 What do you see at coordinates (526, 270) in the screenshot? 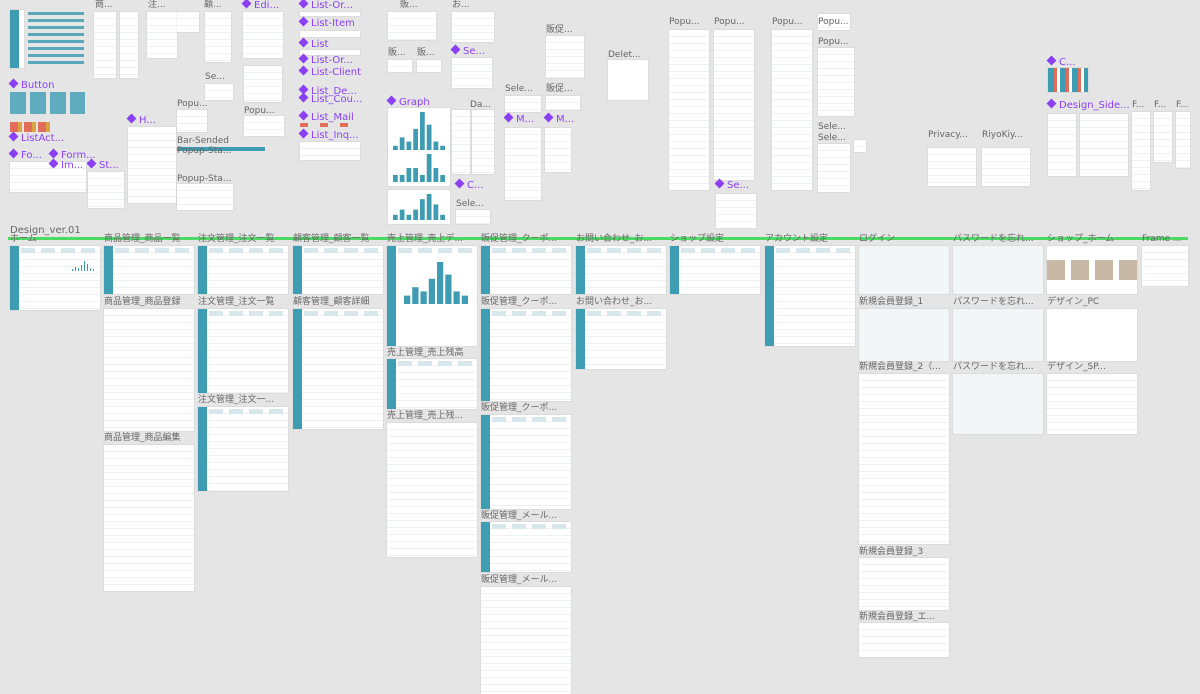
I see `frame-coupon-list` at bounding box center [526, 270].